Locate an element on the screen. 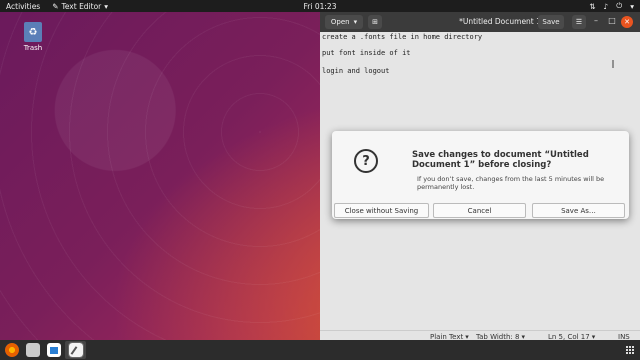  text-editor-icon is located at coordinates (76, 350).